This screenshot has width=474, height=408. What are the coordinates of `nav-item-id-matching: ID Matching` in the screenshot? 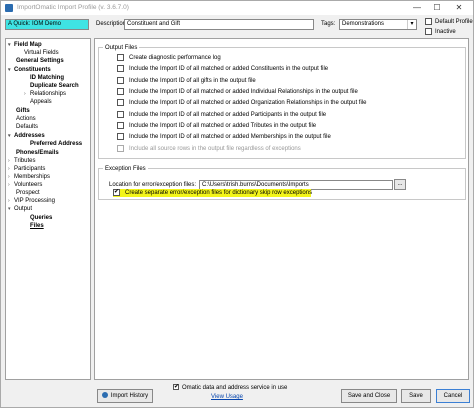 It's located at (47, 78).